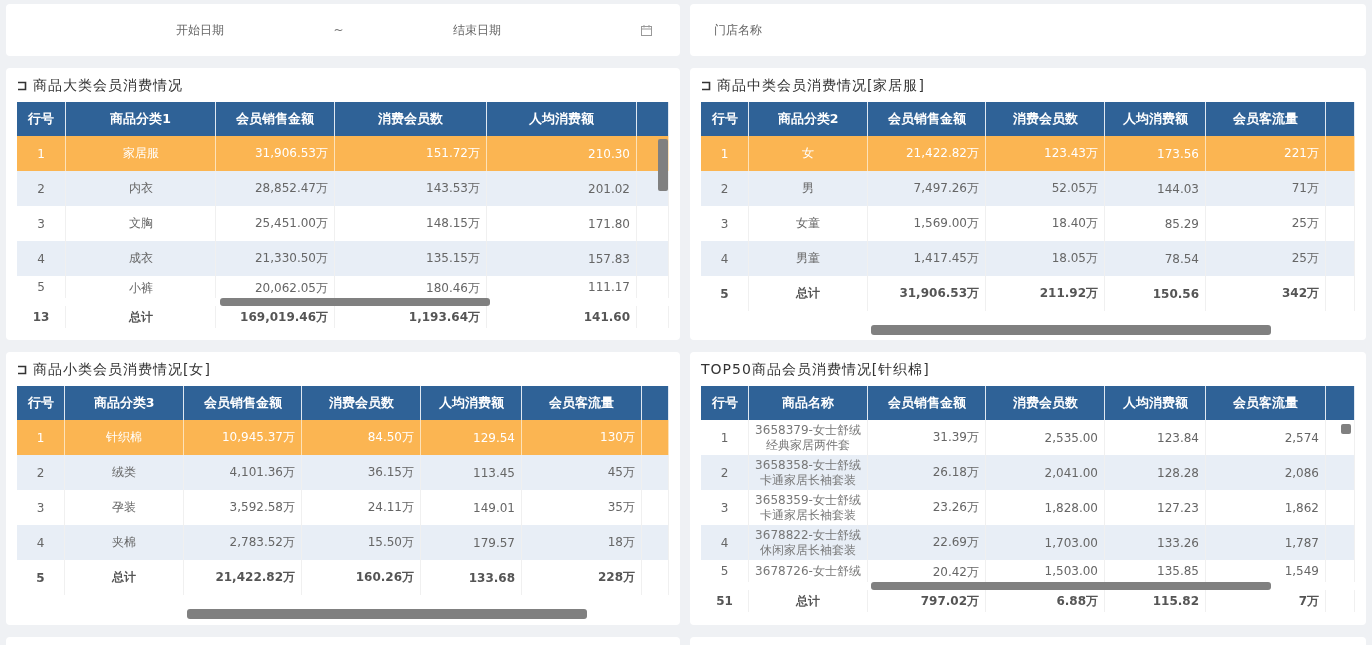 The height and width of the screenshot is (645, 1372). Describe the element at coordinates (621, 472) in the screenshot. I see `table-cell: 45万` at that location.